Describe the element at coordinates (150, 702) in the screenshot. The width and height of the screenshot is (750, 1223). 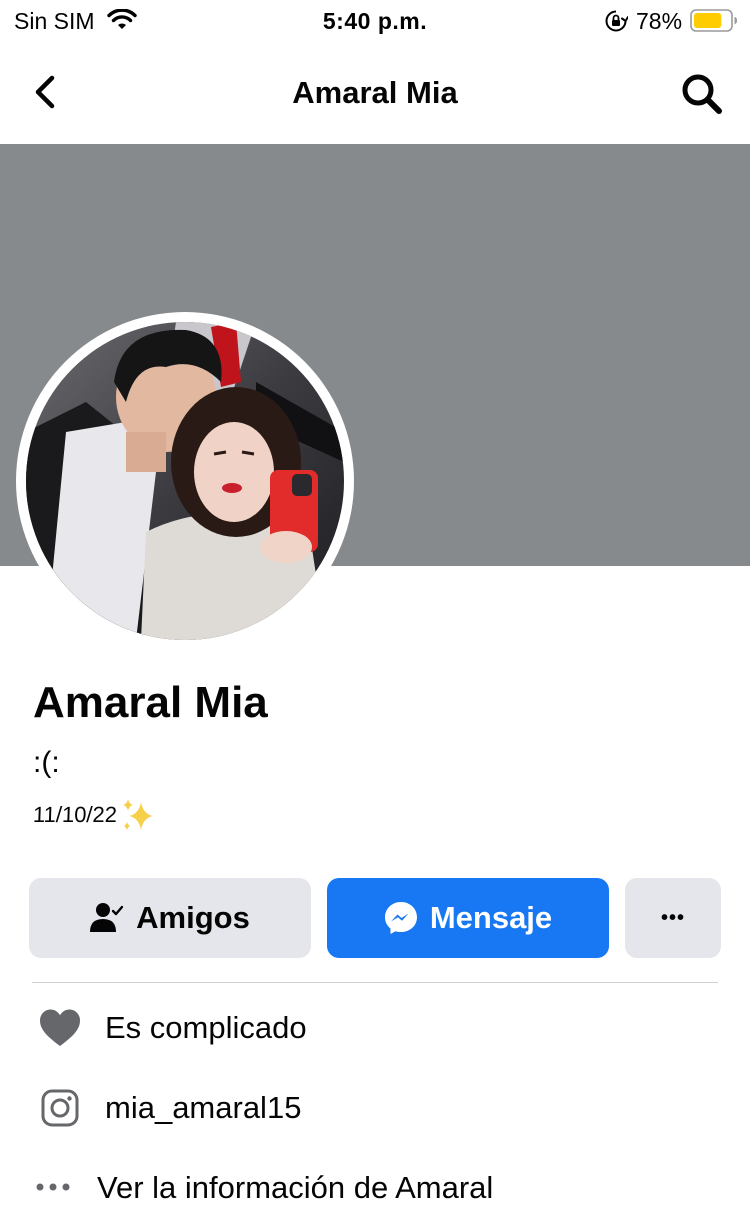
I see `profile-name: Amaral Mia` at that location.